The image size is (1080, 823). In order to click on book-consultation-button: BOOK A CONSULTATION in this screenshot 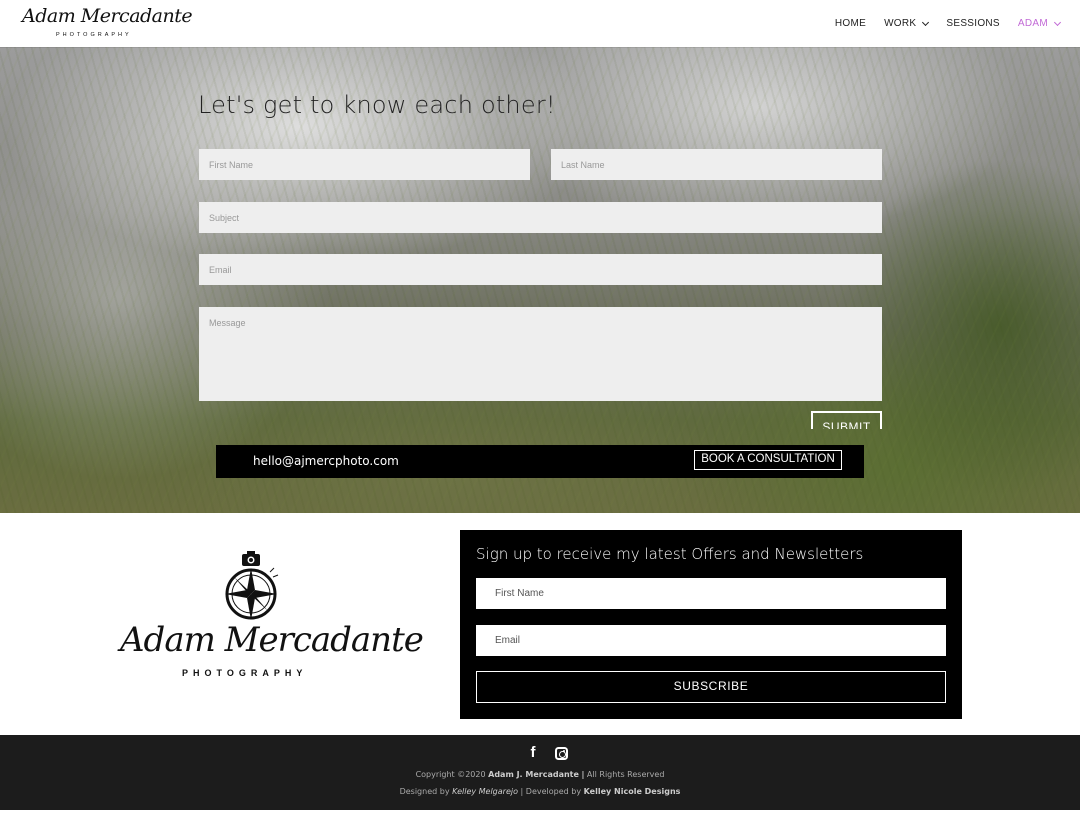, I will do `click(768, 460)`.